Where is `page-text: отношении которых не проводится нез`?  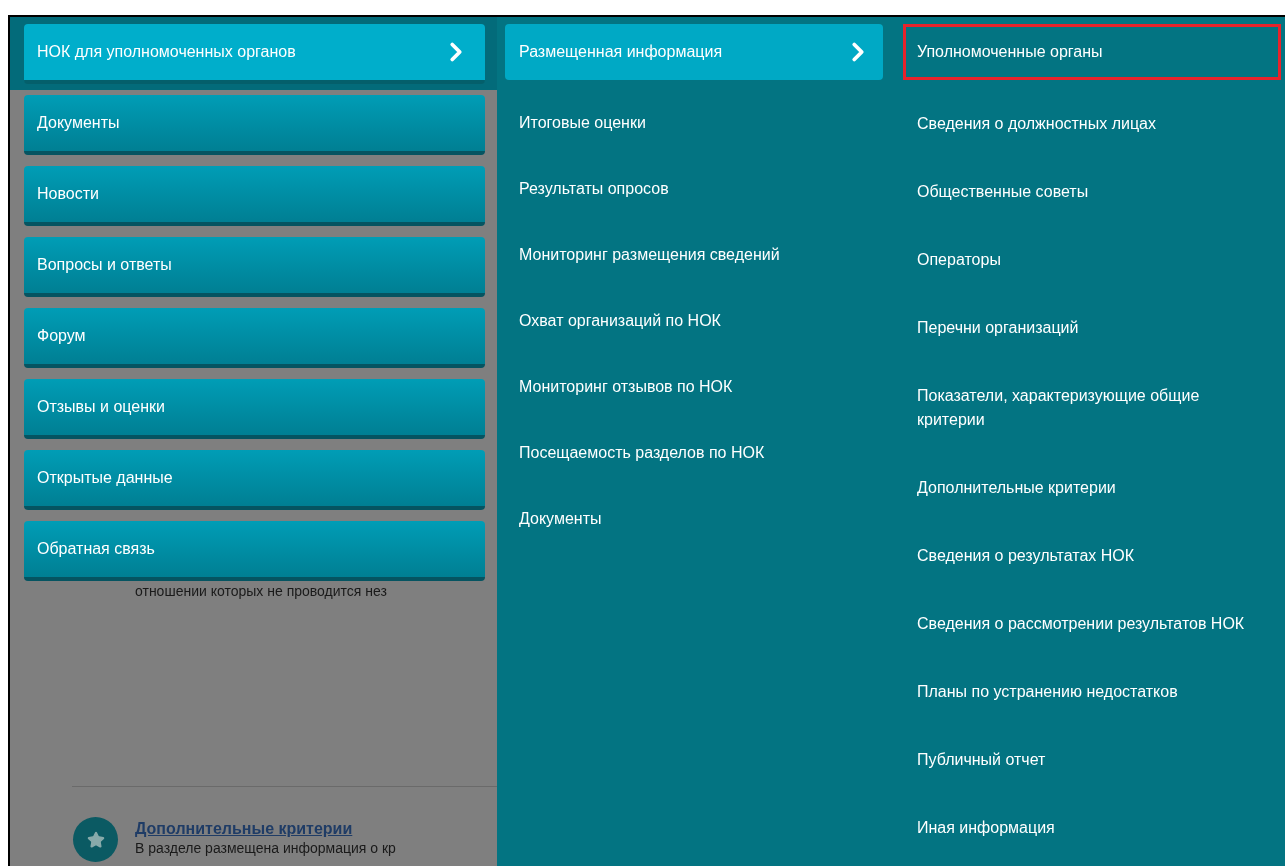 page-text: отношении которых не проводится нез is located at coordinates (261, 591).